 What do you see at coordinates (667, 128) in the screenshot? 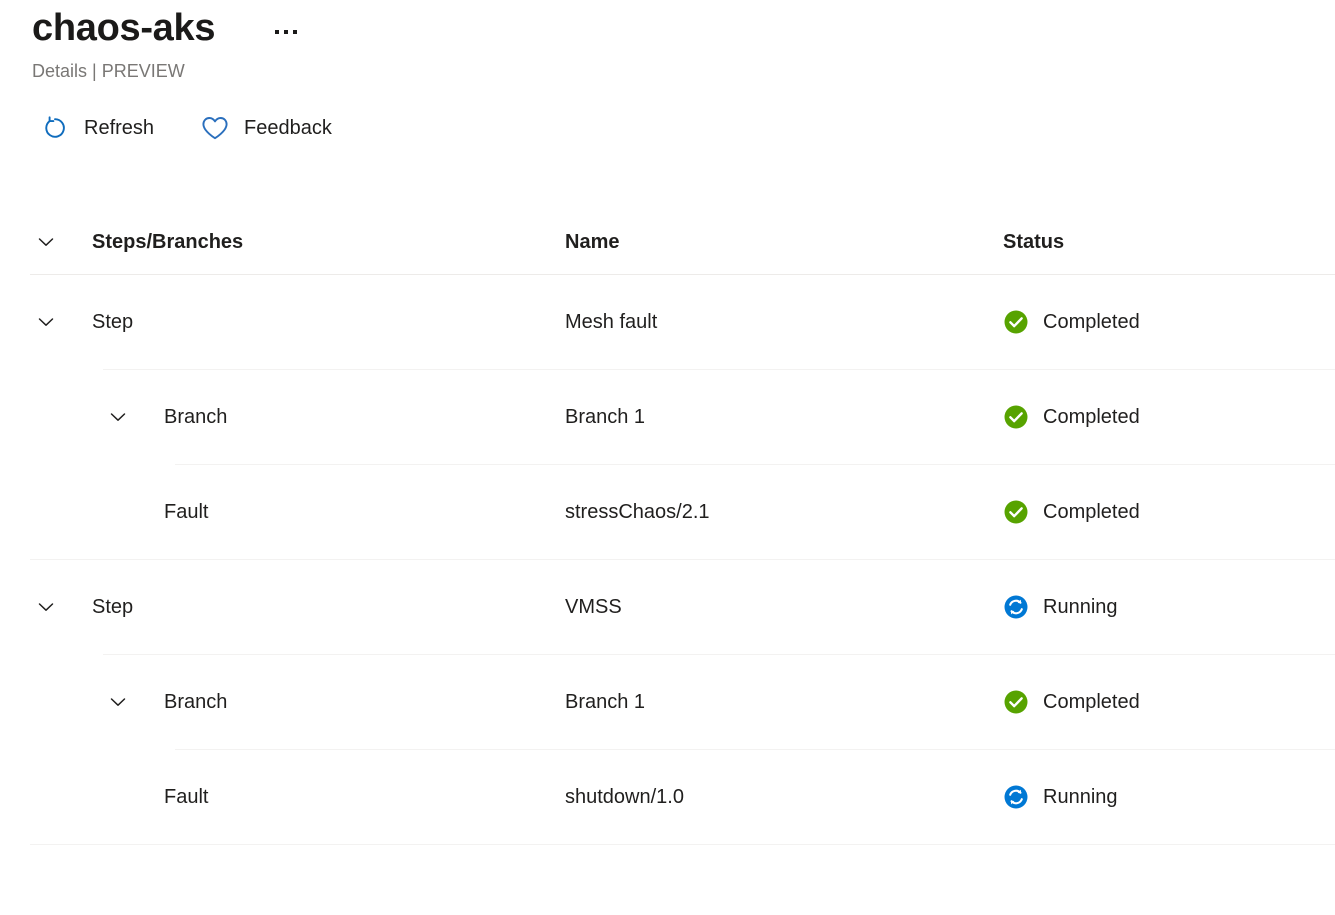
I see `command-bar: Refresh Feedback` at bounding box center [667, 128].